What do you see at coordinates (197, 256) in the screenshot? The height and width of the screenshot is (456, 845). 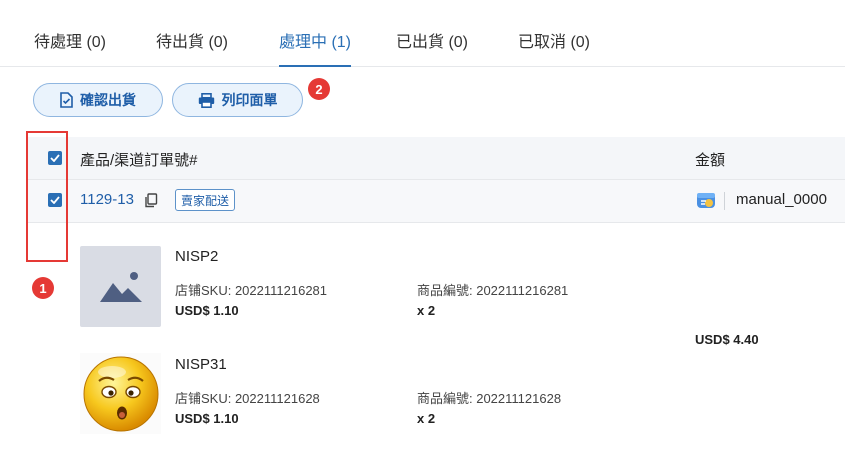 I see `product-name: NISP2` at bounding box center [197, 256].